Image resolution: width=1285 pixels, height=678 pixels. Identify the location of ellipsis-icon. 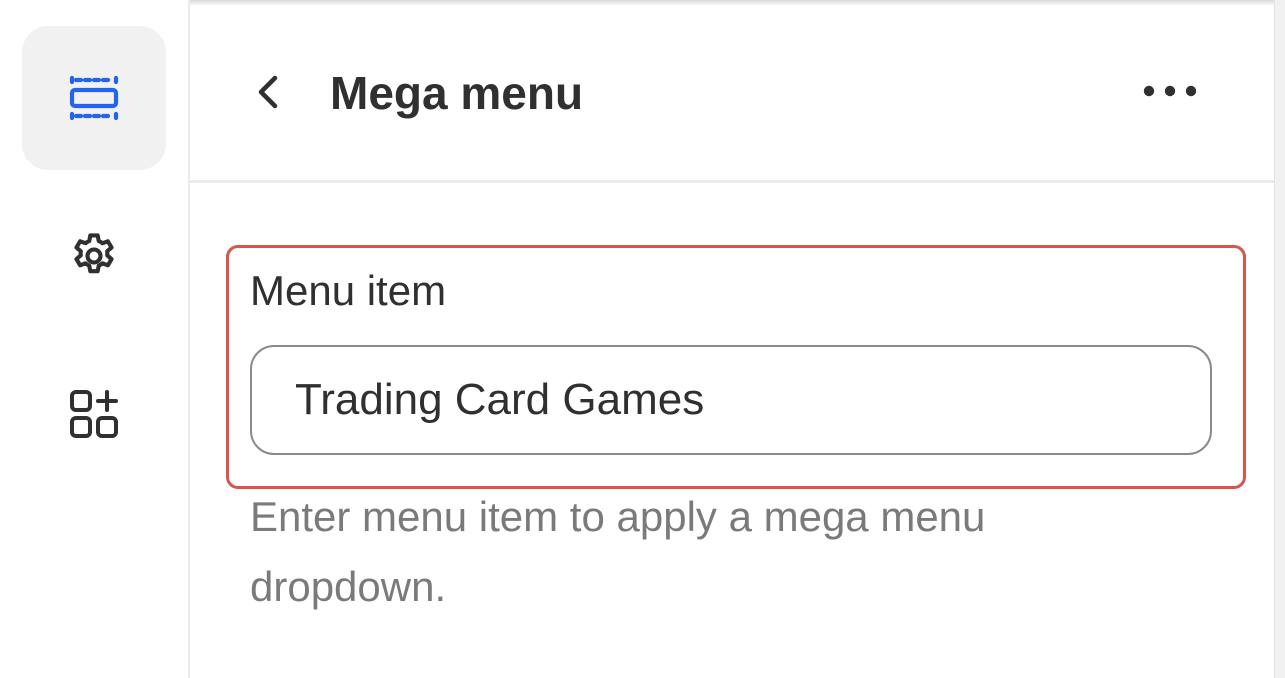
(1170, 91).